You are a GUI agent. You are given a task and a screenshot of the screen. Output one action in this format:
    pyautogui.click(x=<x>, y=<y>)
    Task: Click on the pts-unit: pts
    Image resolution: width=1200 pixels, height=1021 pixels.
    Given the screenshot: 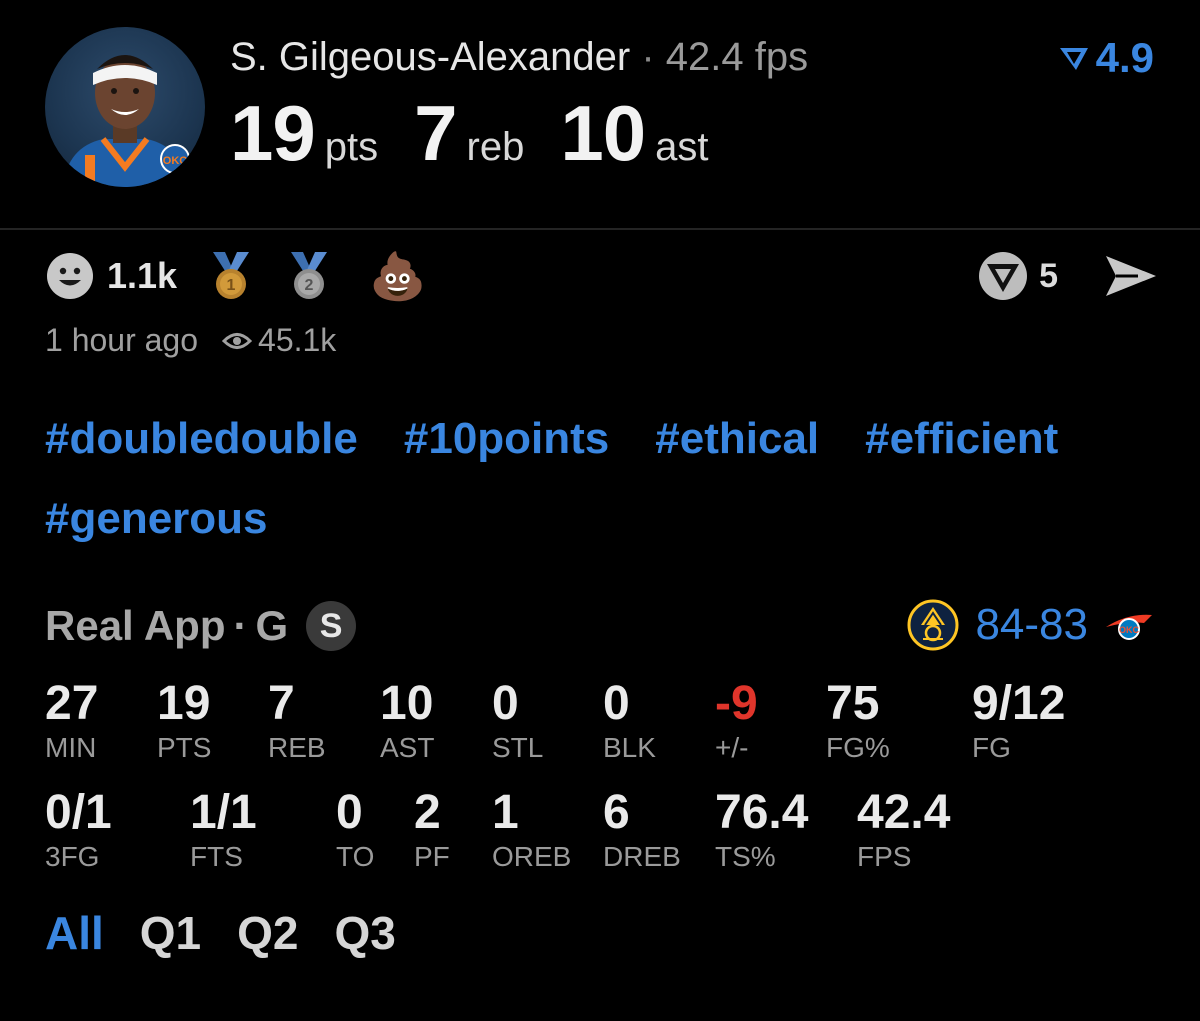 What is the action you would take?
    pyautogui.click(x=351, y=147)
    